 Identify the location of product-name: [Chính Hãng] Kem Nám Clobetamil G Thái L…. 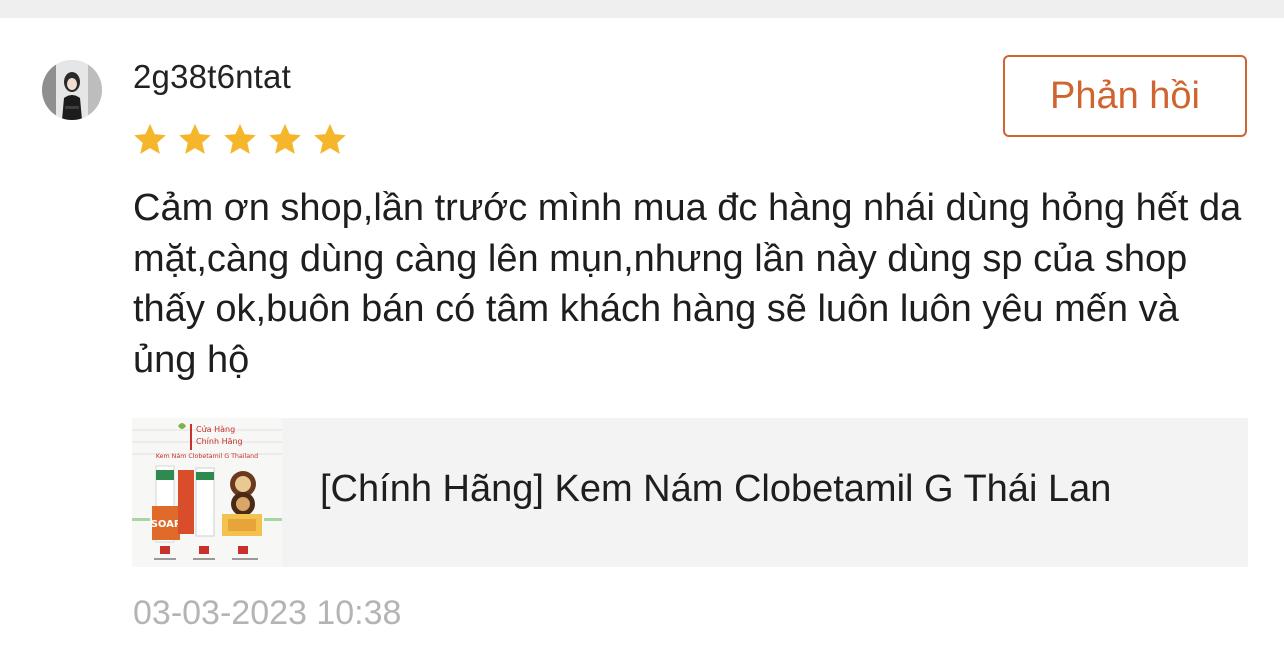
(716, 489).